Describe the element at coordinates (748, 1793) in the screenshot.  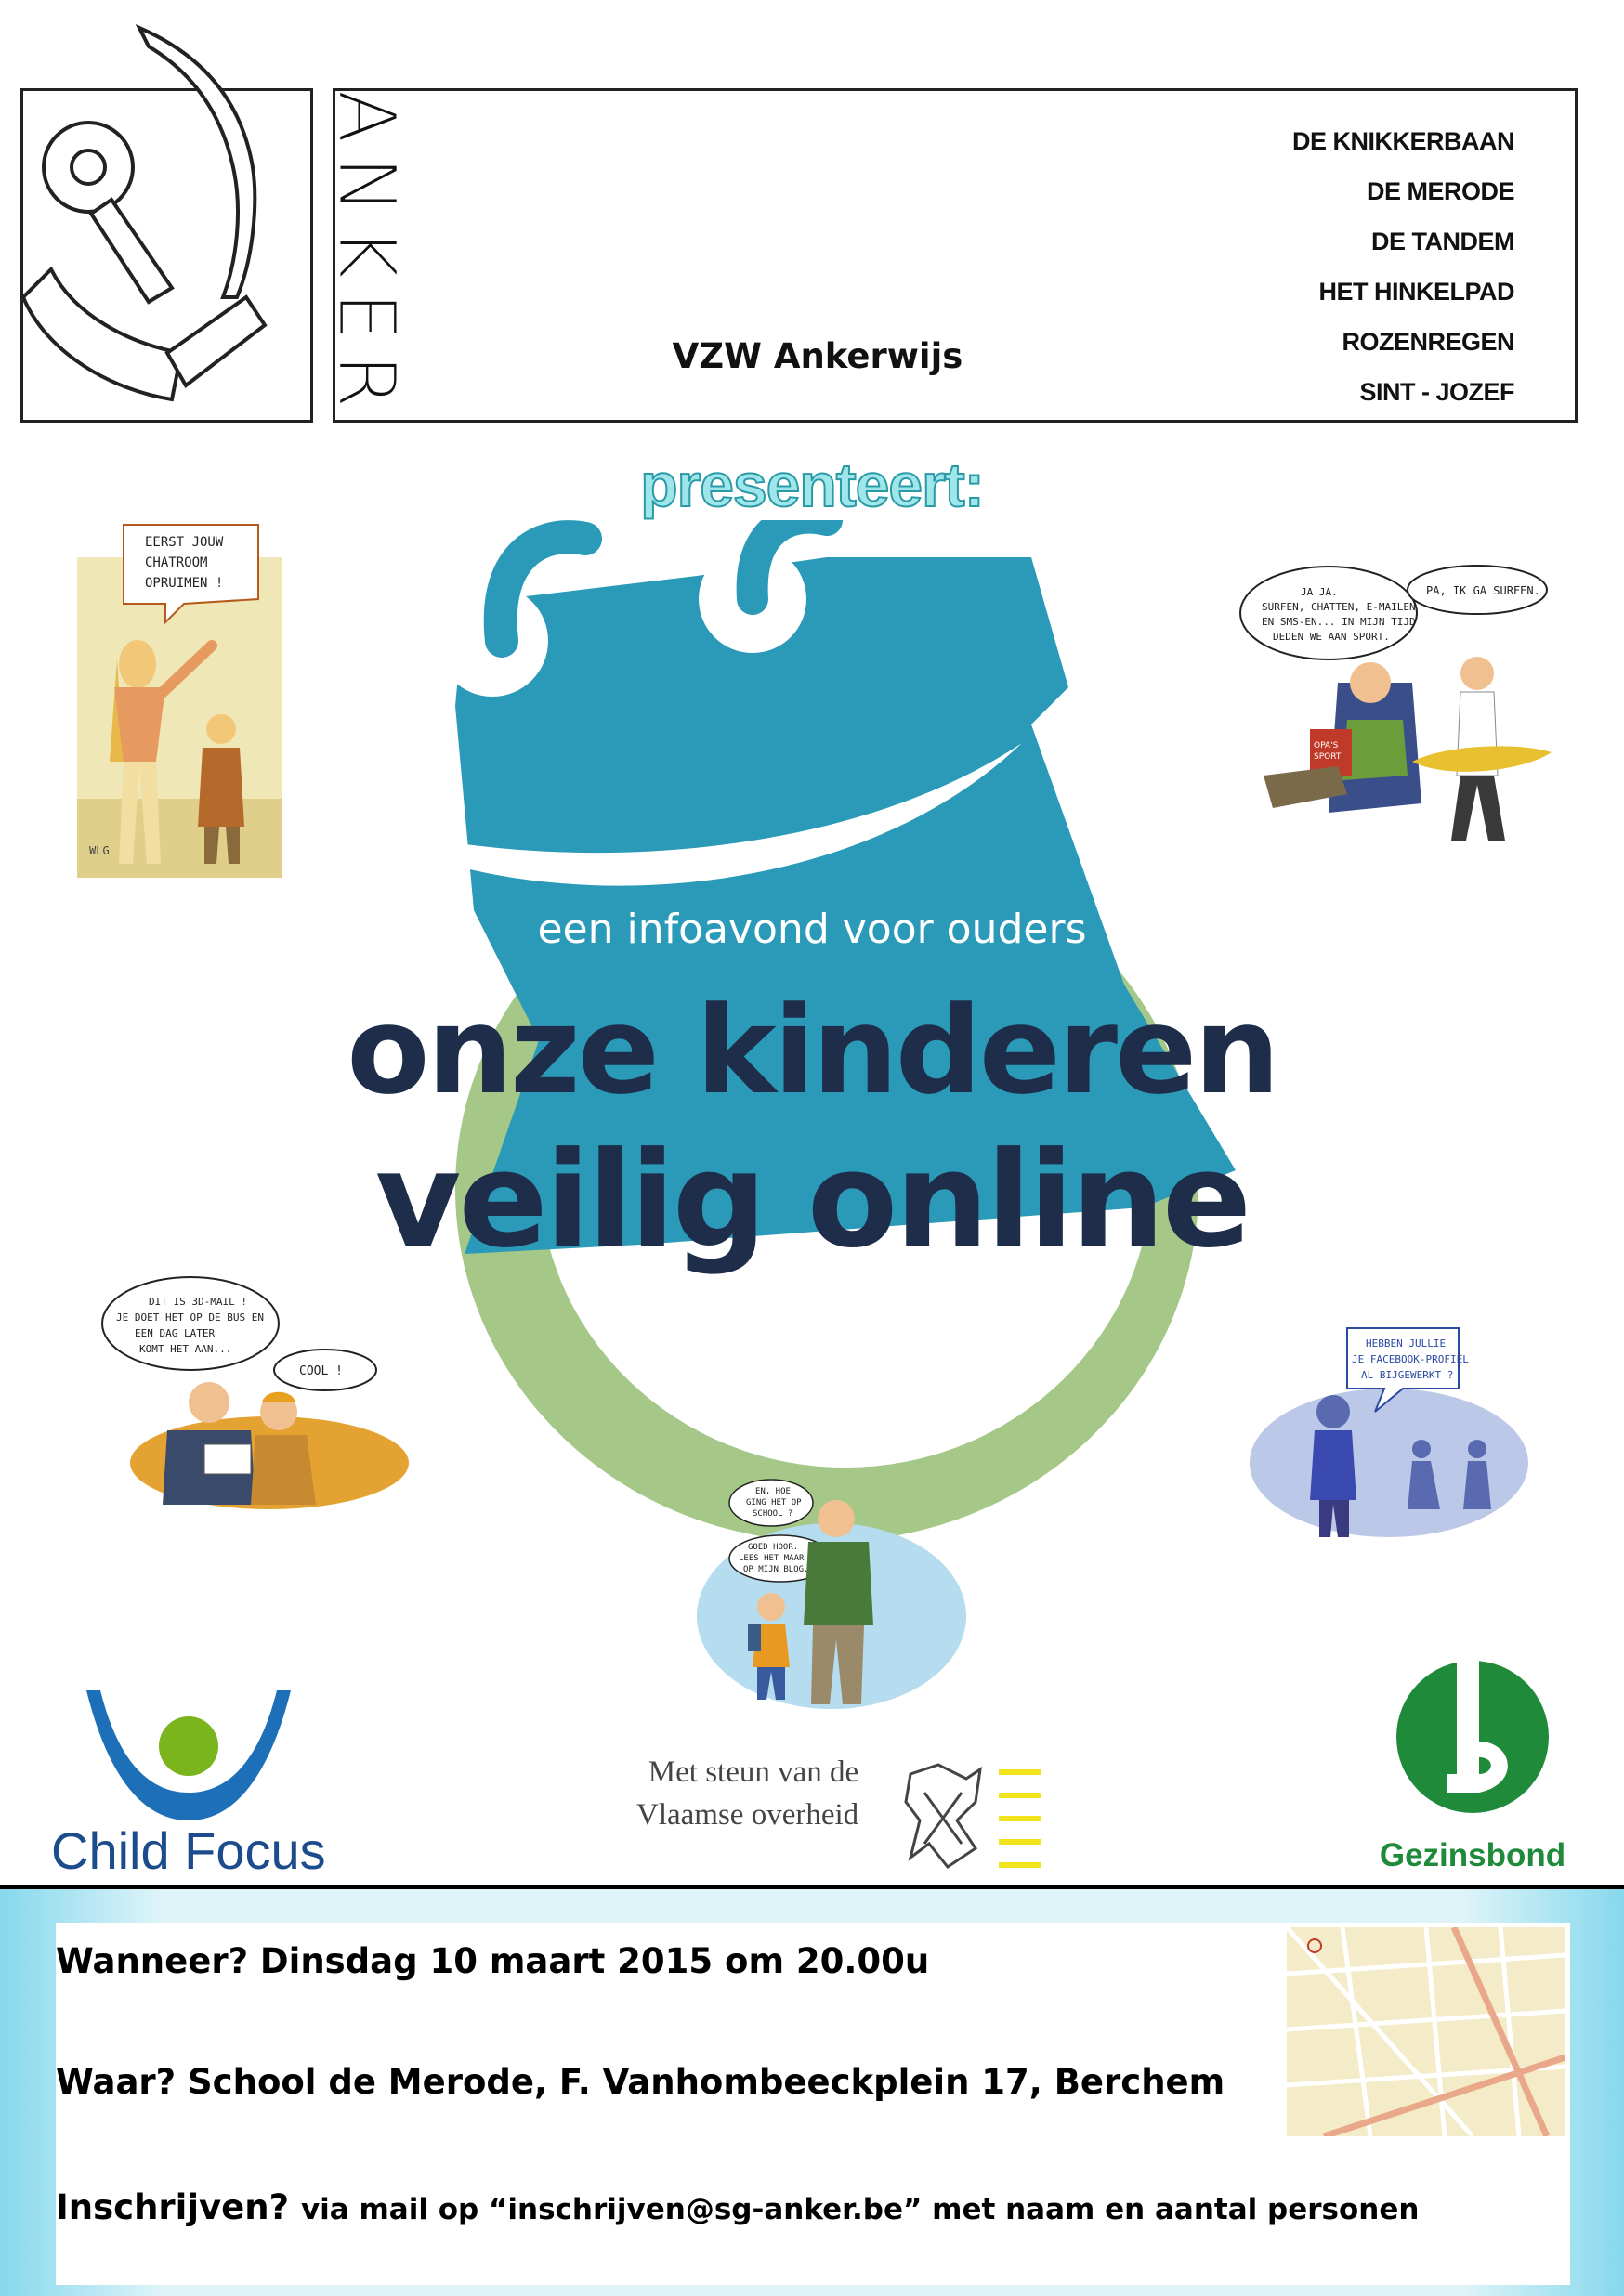
I see `flemish-government-text: Met steun van de Vlaamse overheid` at that location.